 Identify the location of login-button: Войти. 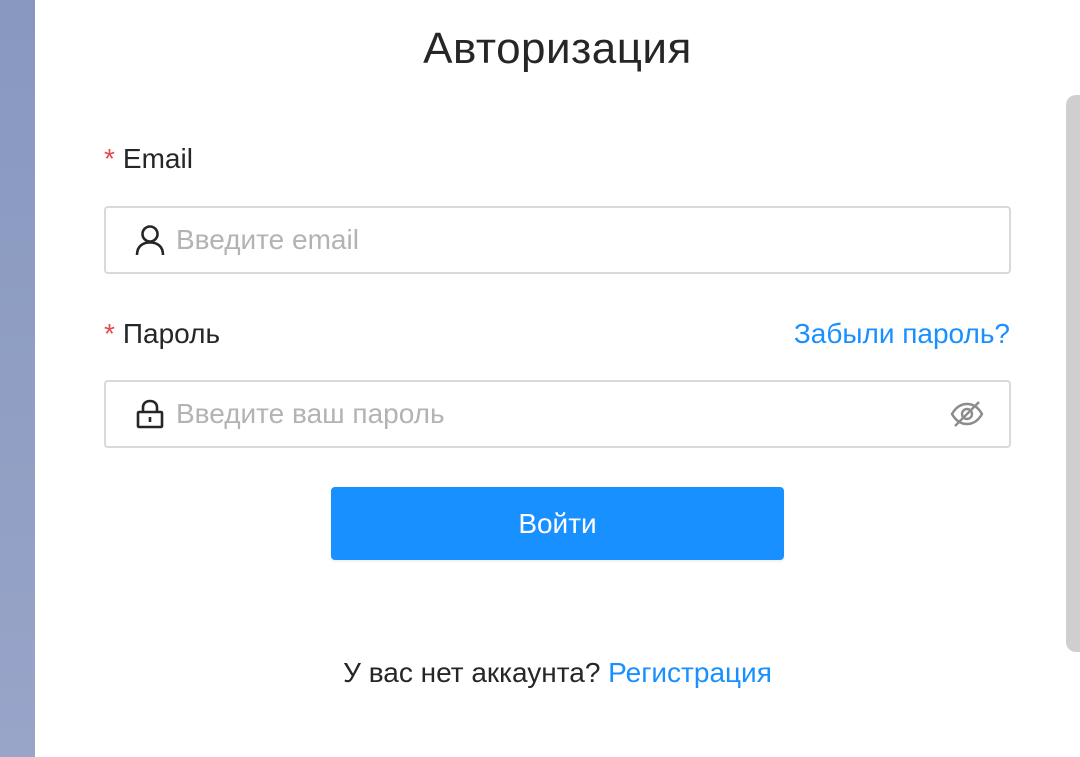
(557, 523).